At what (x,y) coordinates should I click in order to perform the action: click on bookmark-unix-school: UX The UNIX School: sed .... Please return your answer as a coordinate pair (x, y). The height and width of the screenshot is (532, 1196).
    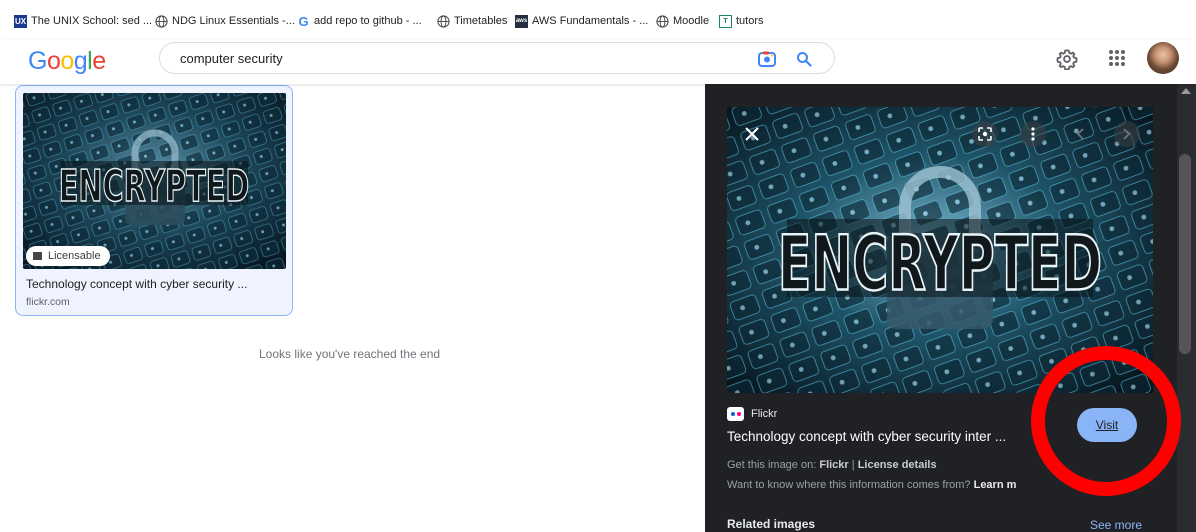
    Looking at the image, I should click on (83, 21).